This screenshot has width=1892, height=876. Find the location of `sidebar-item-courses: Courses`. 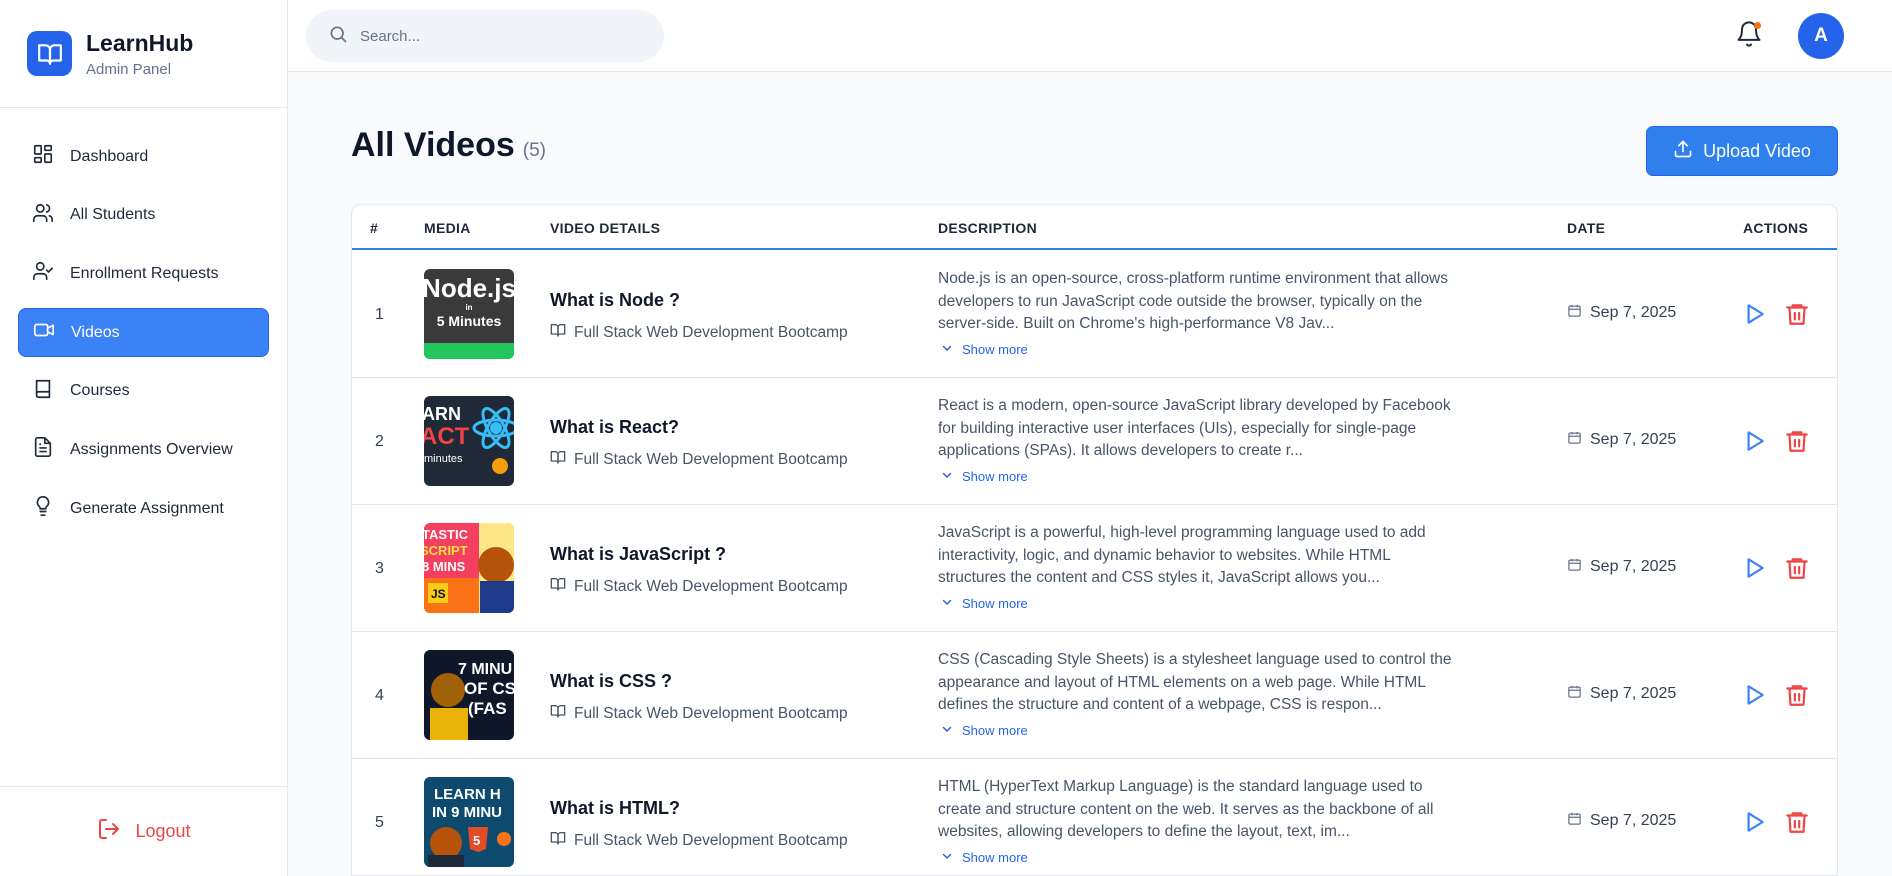

sidebar-item-courses: Courses is located at coordinates (143, 391).